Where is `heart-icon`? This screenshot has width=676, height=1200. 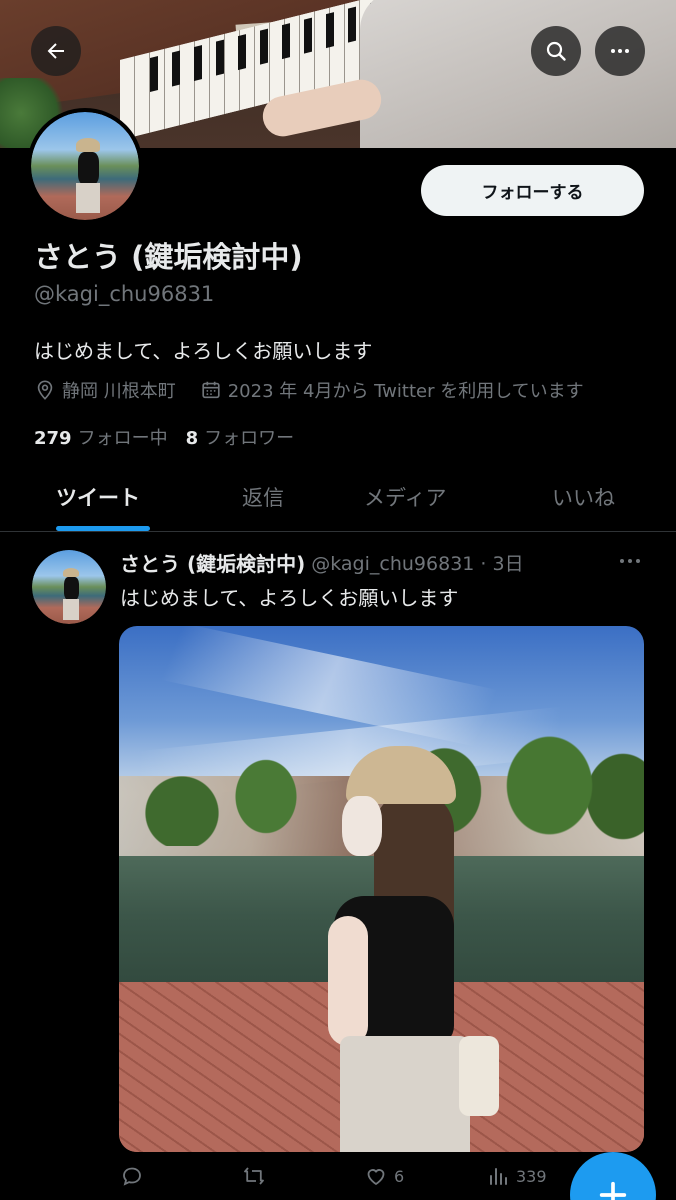
heart-icon is located at coordinates (376, 1177).